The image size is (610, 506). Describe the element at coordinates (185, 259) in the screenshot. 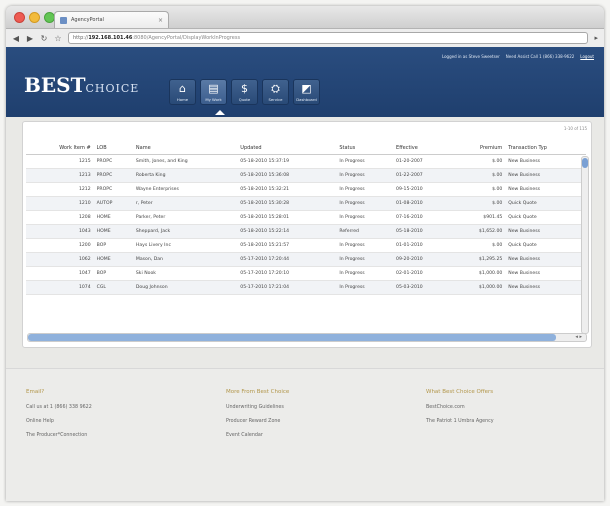

I see `cell-name: Mason, Dan` at that location.